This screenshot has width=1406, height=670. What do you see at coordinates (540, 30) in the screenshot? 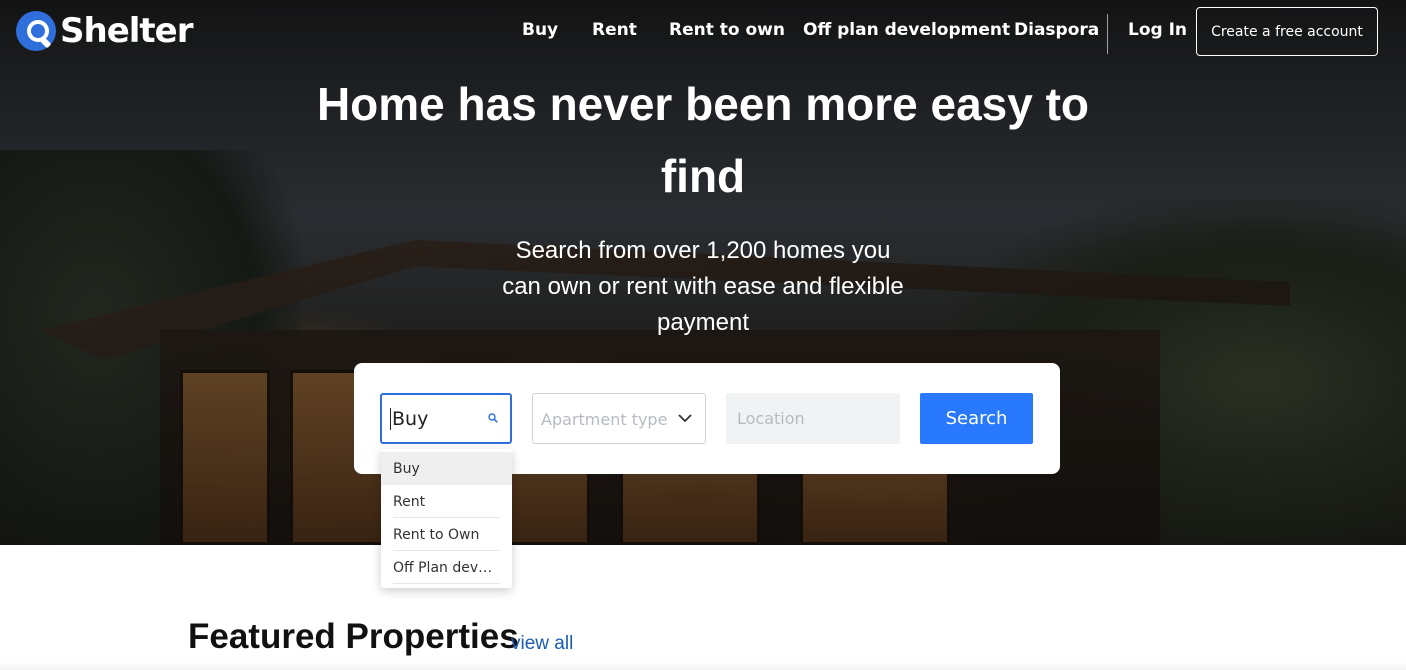
I see `nav-buy: Buy` at bounding box center [540, 30].